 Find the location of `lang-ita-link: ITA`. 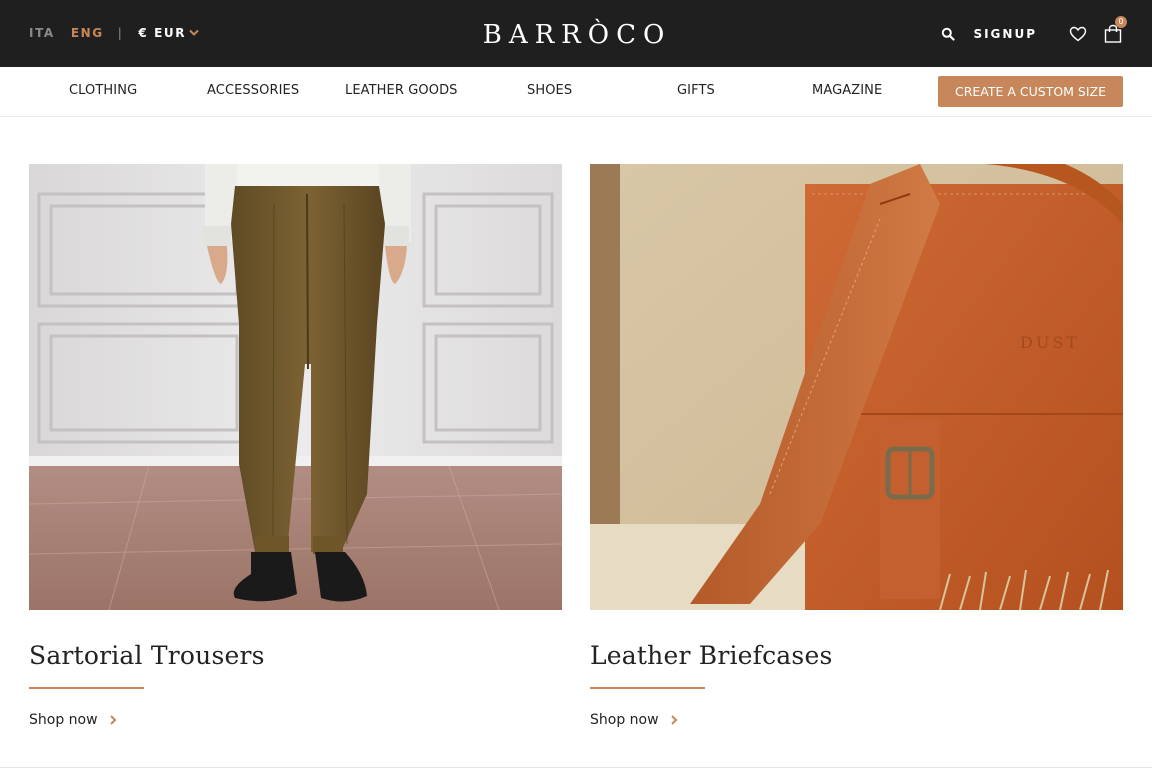

lang-ita-link: ITA is located at coordinates (42, 33).